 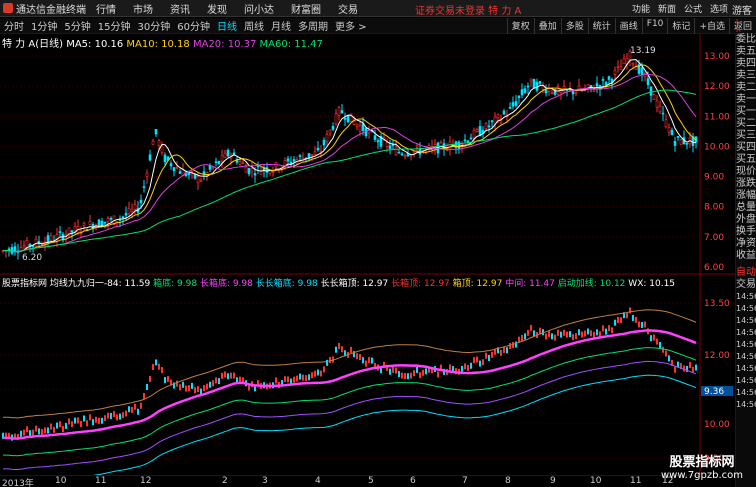 What do you see at coordinates (574, 26) in the screenshot?
I see `tool-multi-stock-button: 多股` at bounding box center [574, 26].